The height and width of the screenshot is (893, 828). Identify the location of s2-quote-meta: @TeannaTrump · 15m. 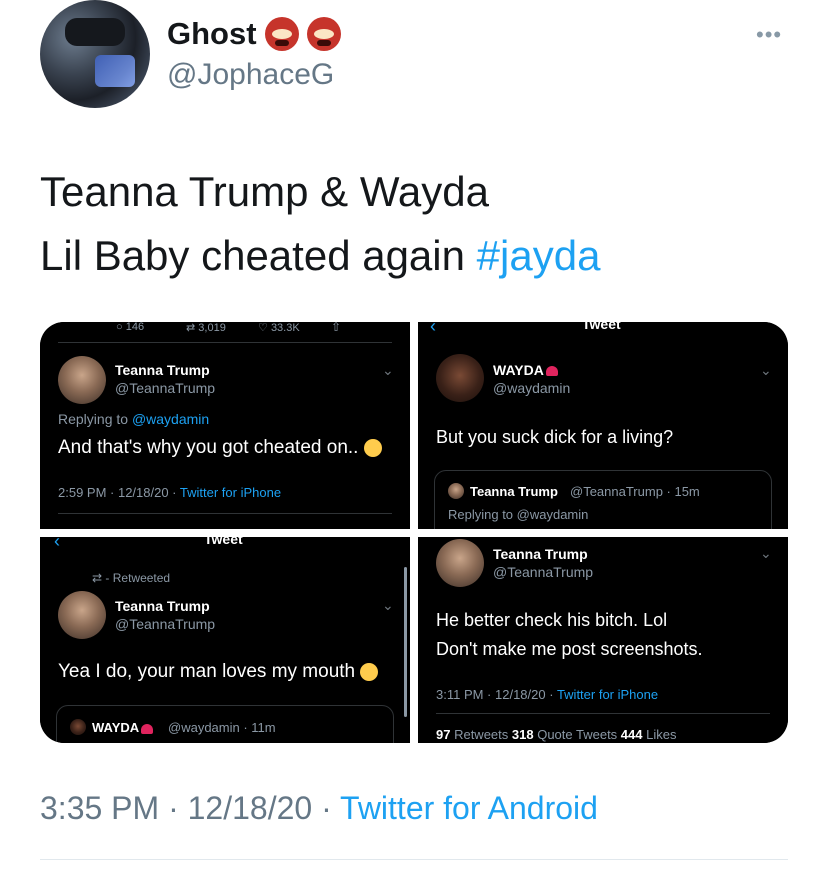
(635, 491).